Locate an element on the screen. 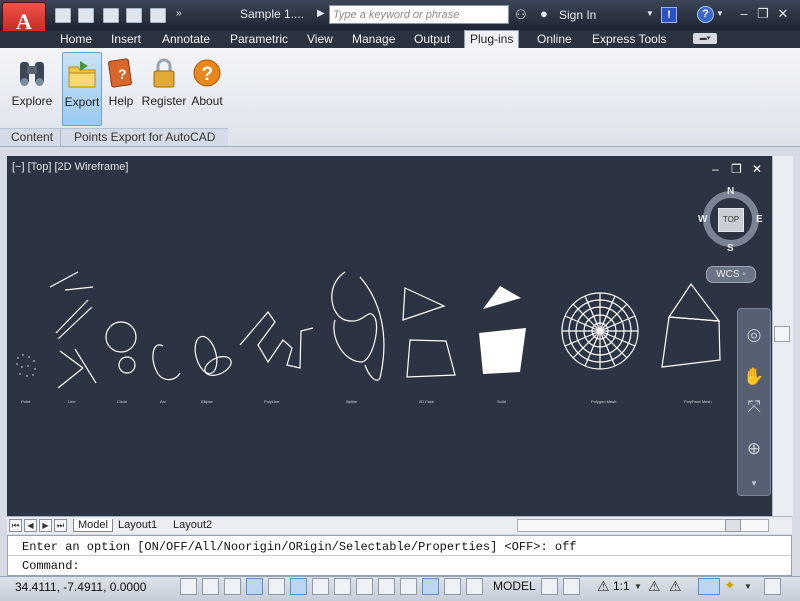  zoom-extents-icon: ⤧ is located at coordinates (754, 407).